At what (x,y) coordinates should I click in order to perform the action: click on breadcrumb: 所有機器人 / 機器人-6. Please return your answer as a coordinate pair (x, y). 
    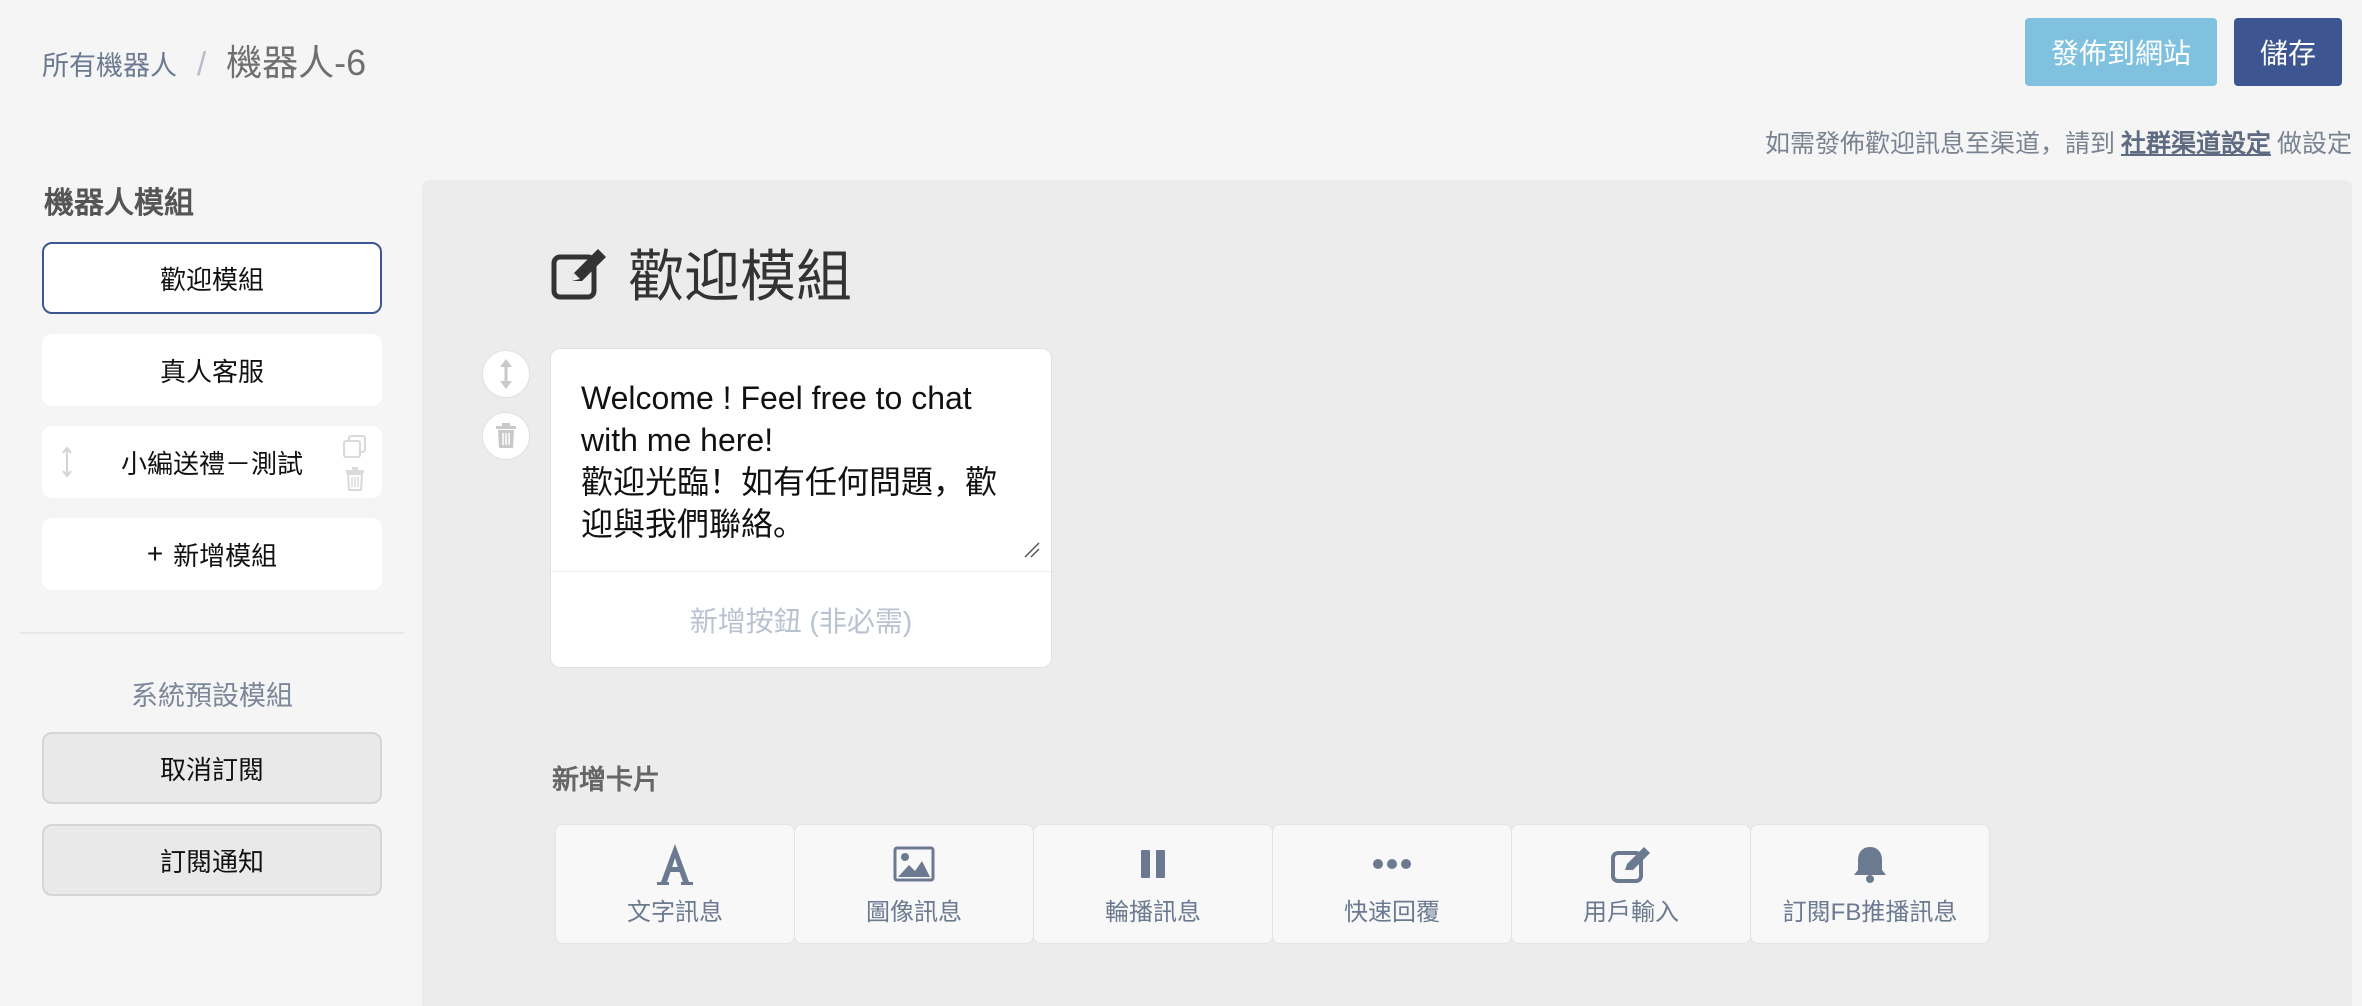
    Looking at the image, I should click on (204, 60).